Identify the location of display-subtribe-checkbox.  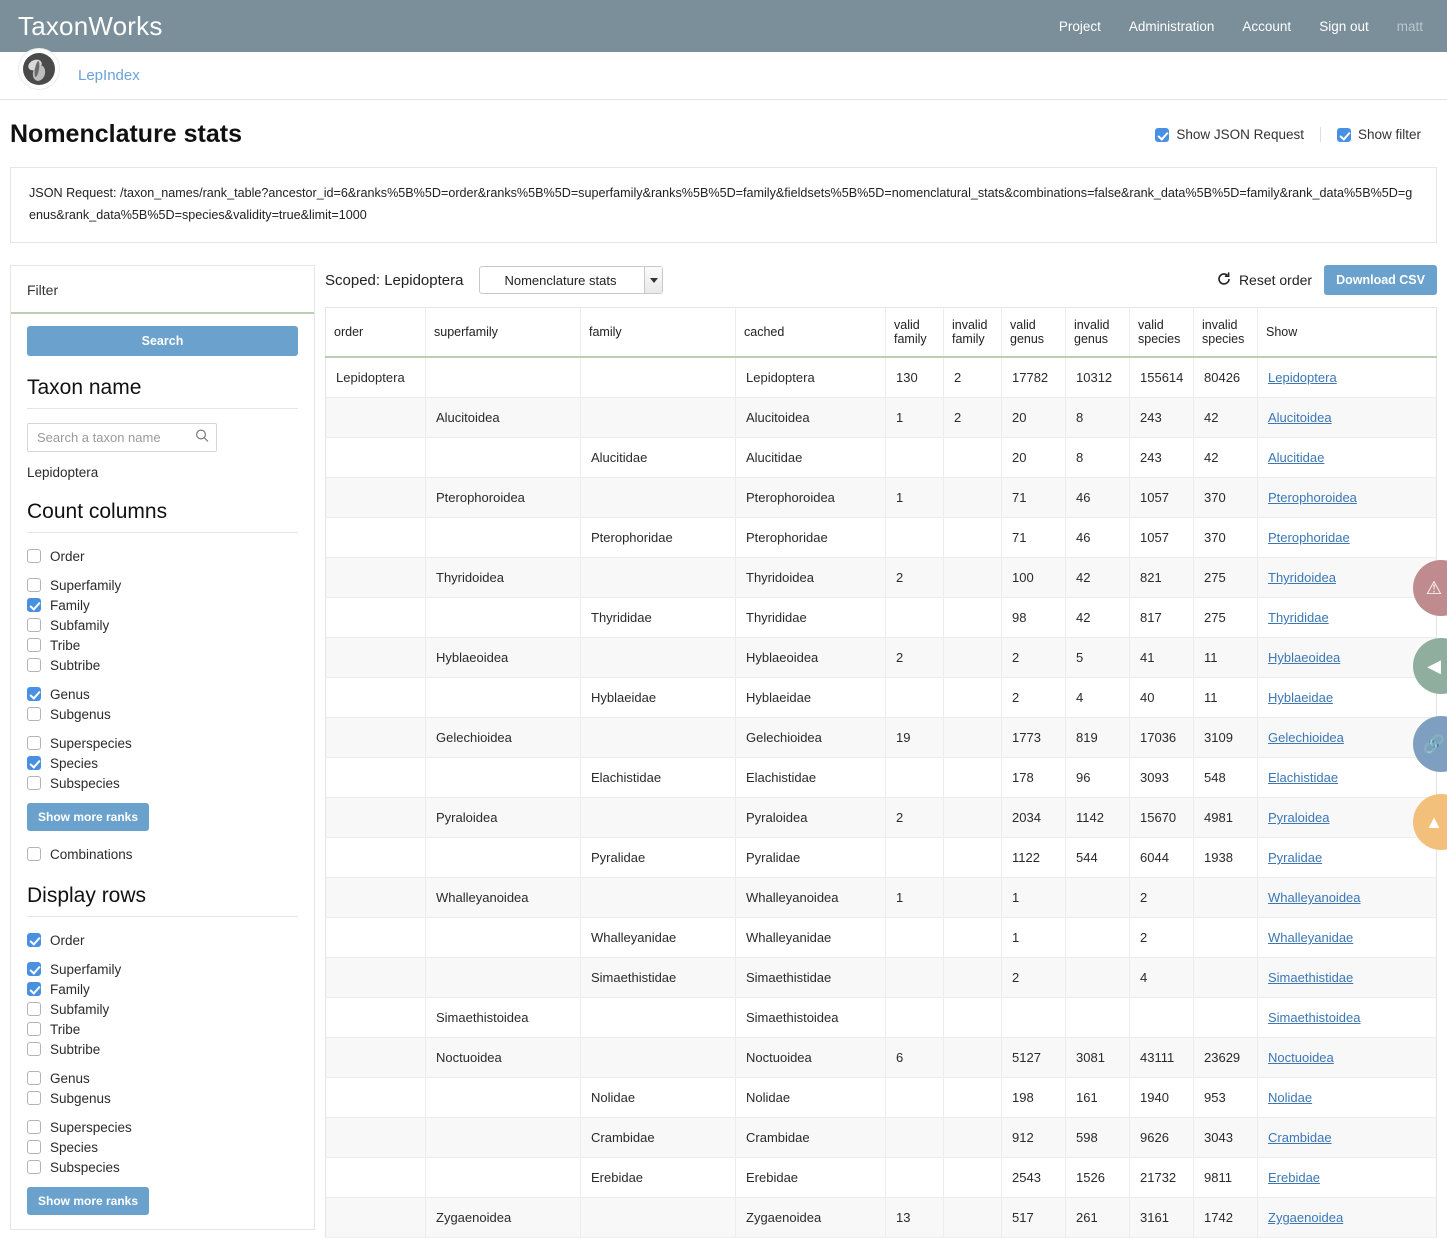
(34, 1049).